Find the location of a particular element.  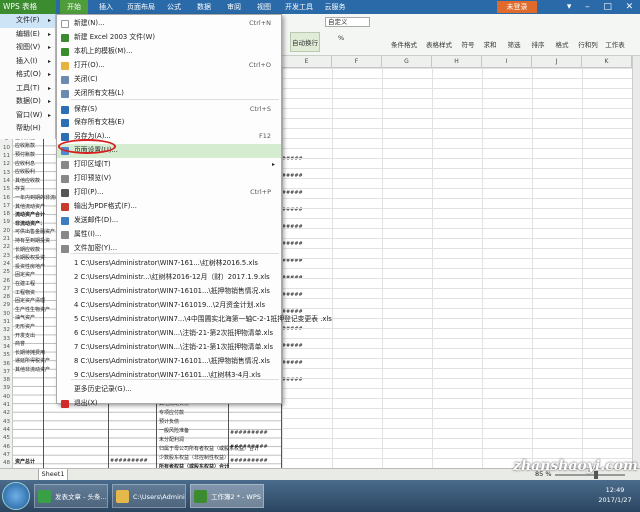

column-header-cell: G is located at coordinates (407, 62).